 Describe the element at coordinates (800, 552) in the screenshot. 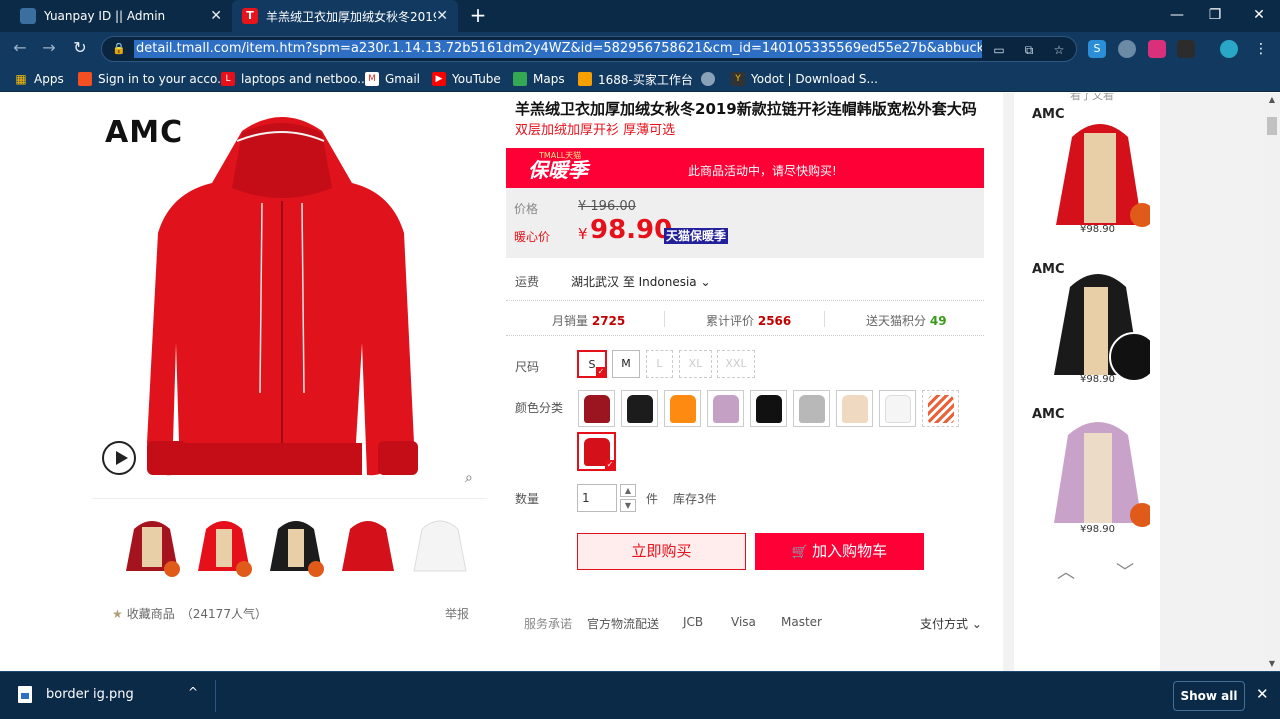

I see `cart-icon: 🛒` at that location.